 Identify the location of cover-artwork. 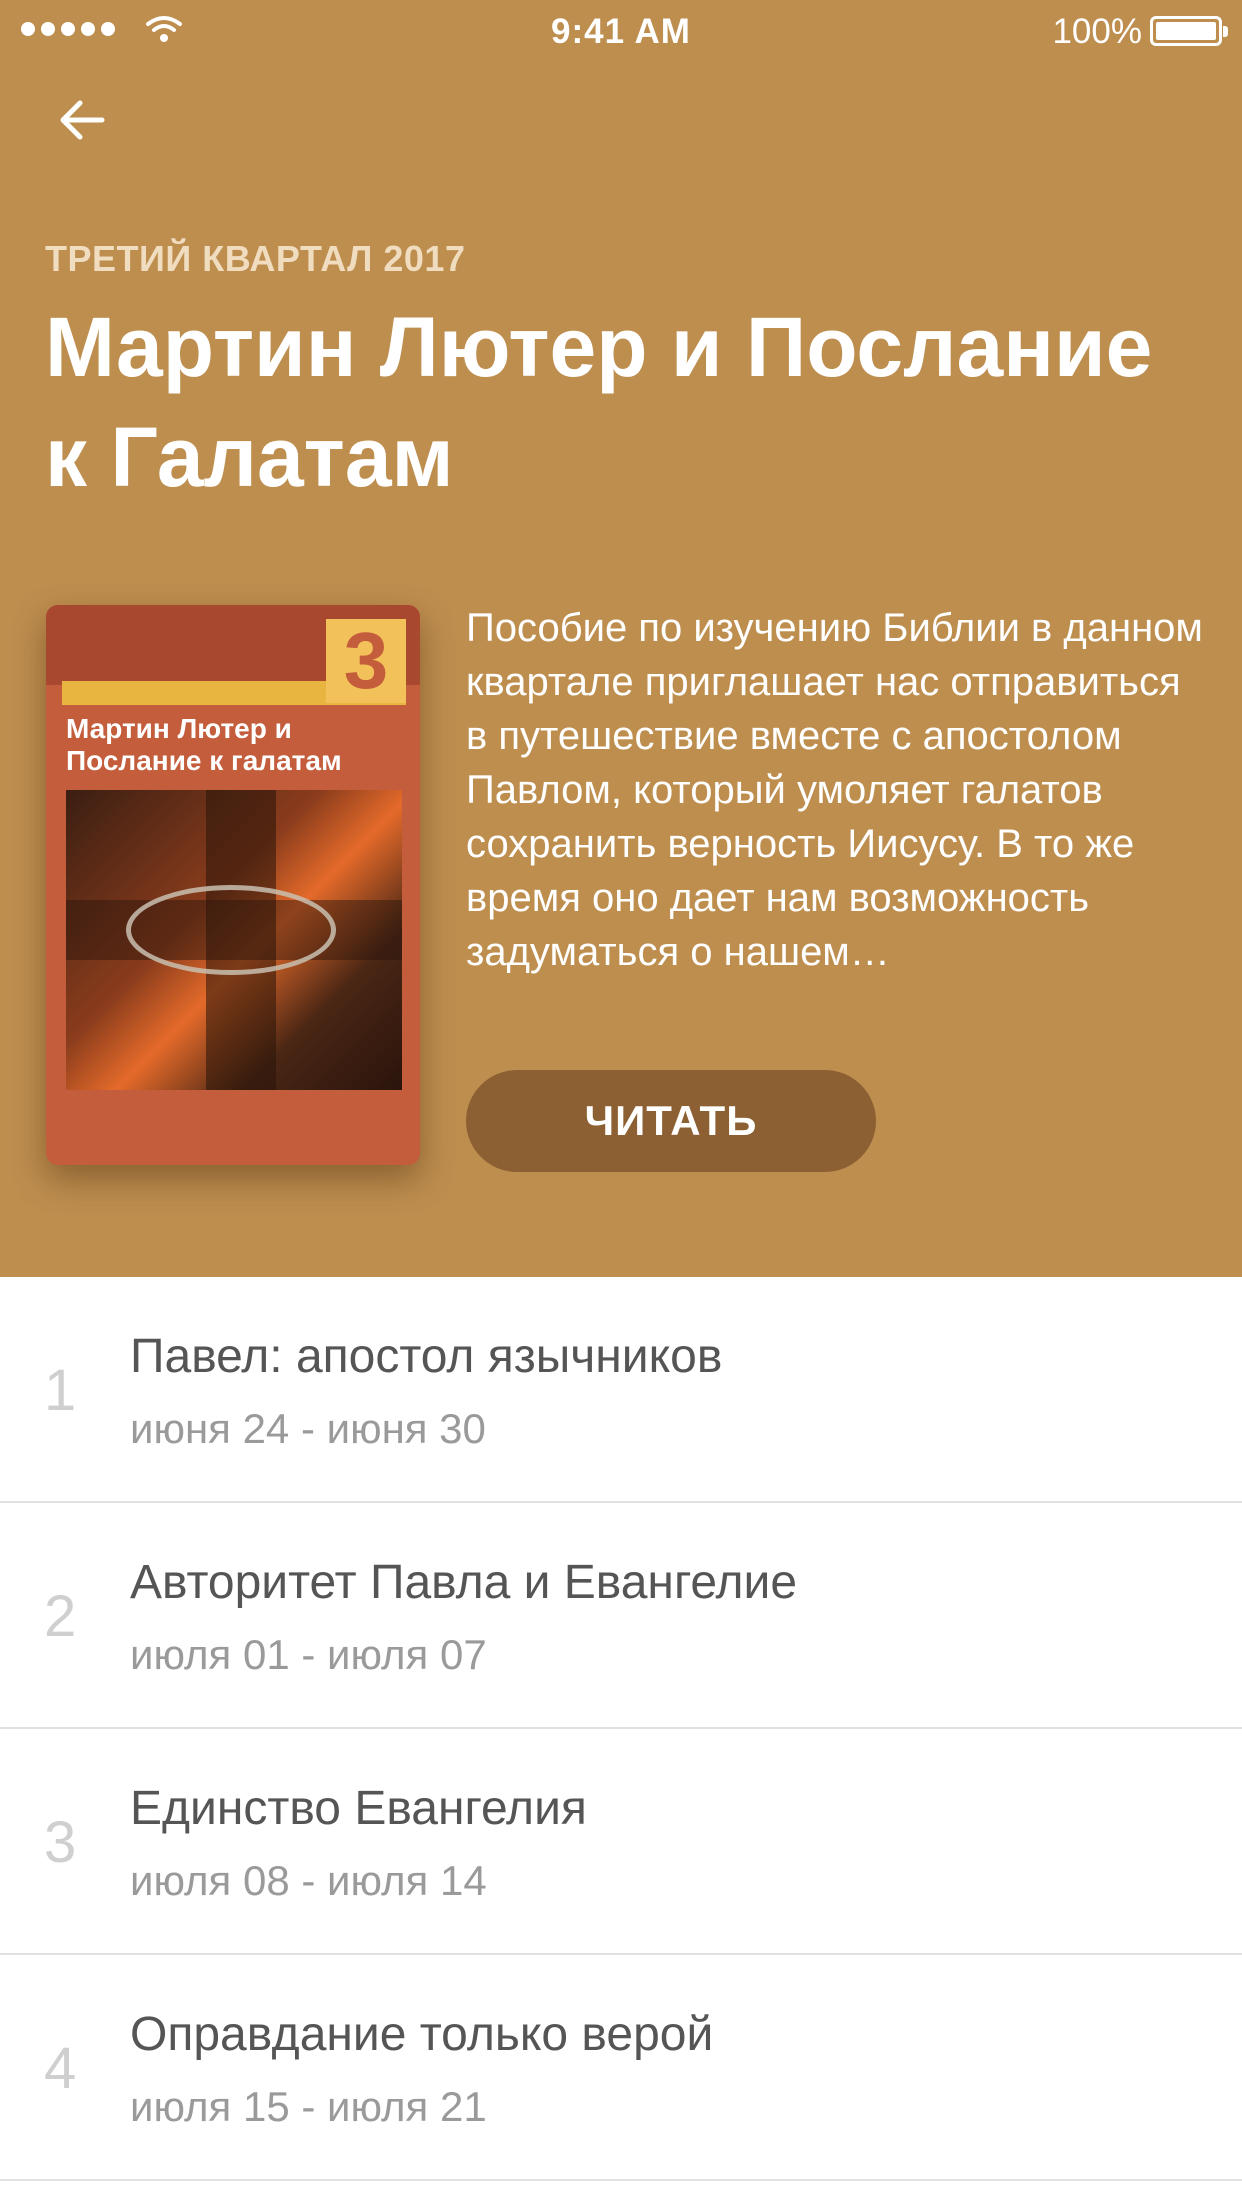
(234, 940).